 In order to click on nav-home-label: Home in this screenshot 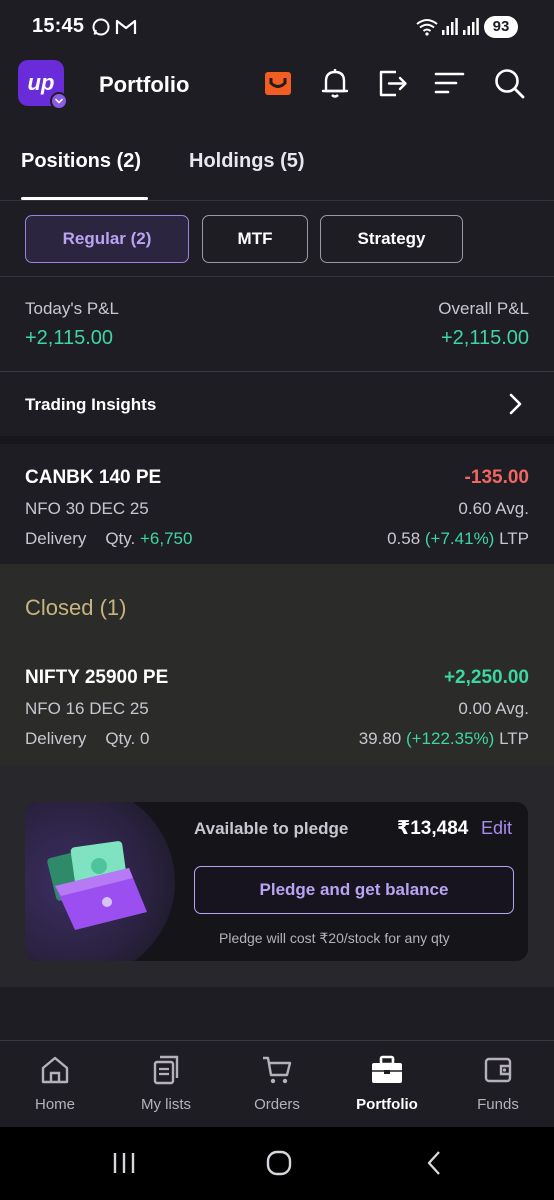, I will do `click(54, 1104)`.